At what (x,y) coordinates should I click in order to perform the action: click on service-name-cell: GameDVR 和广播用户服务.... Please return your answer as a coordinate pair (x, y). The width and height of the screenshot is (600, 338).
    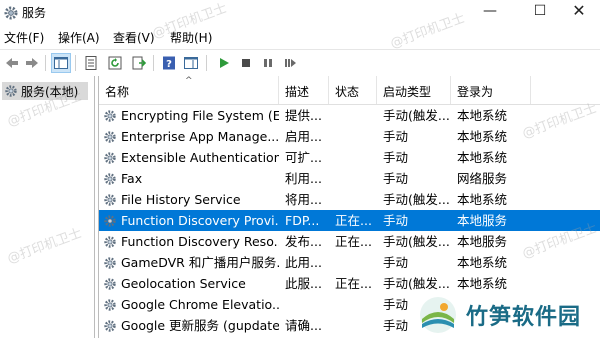
    Looking at the image, I should click on (190, 262).